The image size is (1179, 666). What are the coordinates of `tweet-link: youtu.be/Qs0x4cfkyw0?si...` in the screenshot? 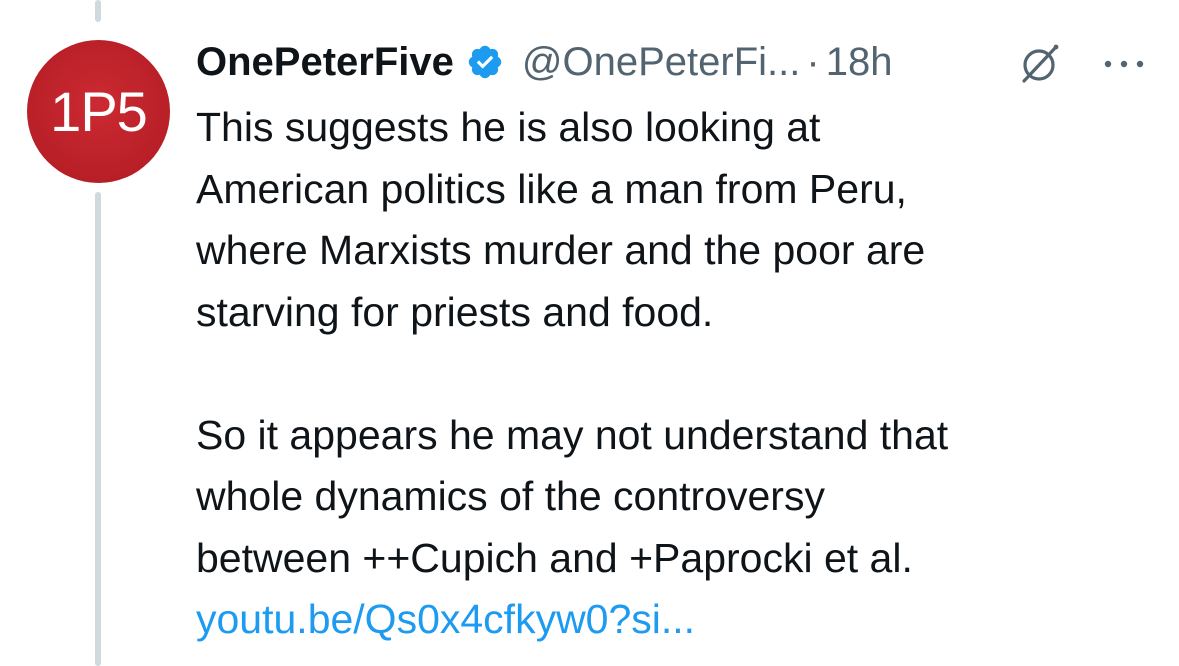 It's located at (676, 620).